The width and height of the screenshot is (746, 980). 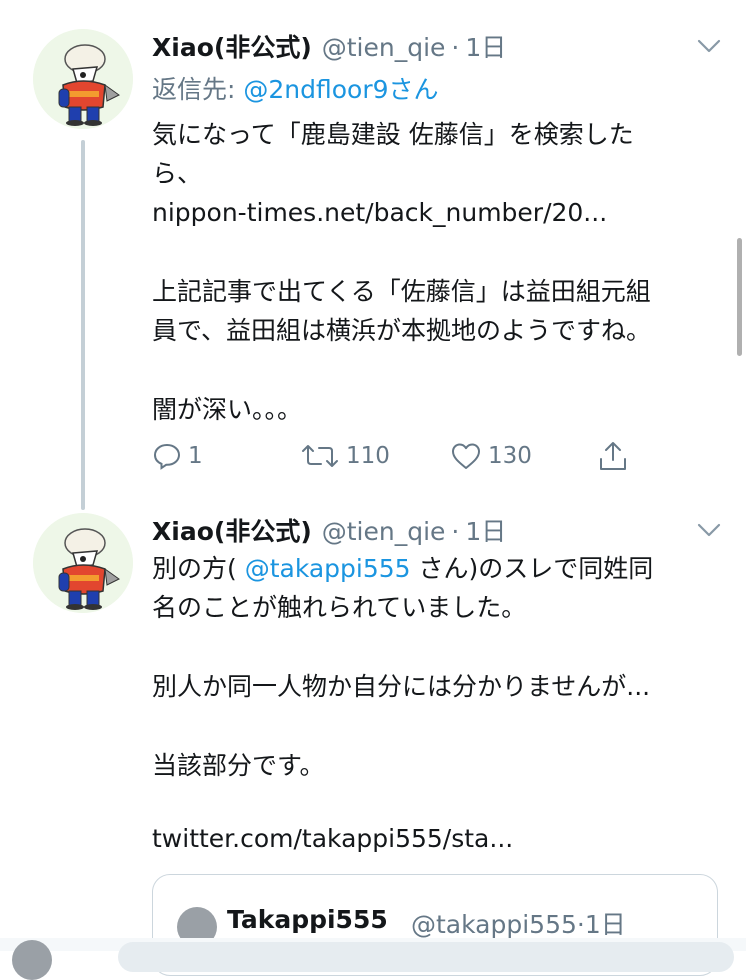 What do you see at coordinates (401, 291) in the screenshot?
I see `tweet-text-line: 上記記事で出てくる「佐藤信」は益田組元組` at bounding box center [401, 291].